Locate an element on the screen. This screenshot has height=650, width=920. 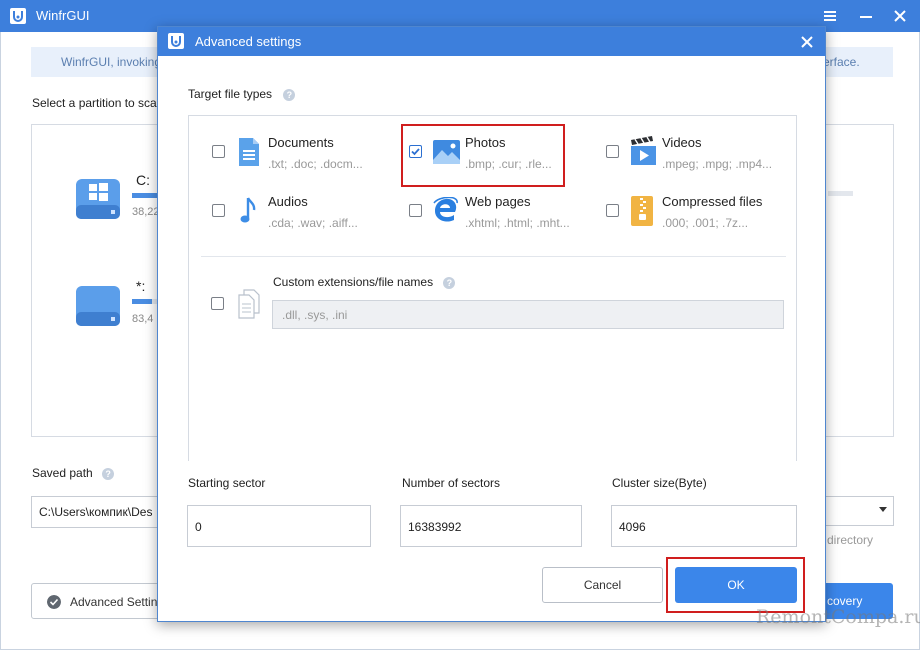
check-circle-icon is located at coordinates (54, 602).